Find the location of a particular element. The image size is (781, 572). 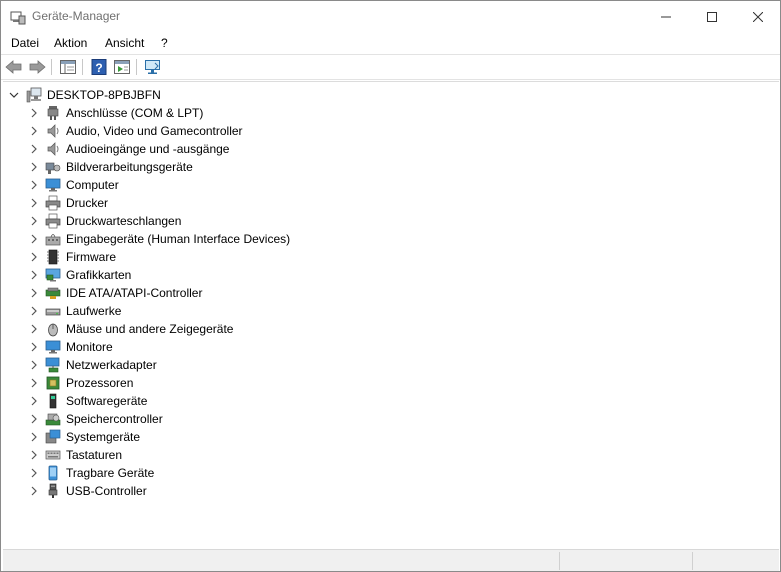

properties-icon is located at coordinates (122, 67).